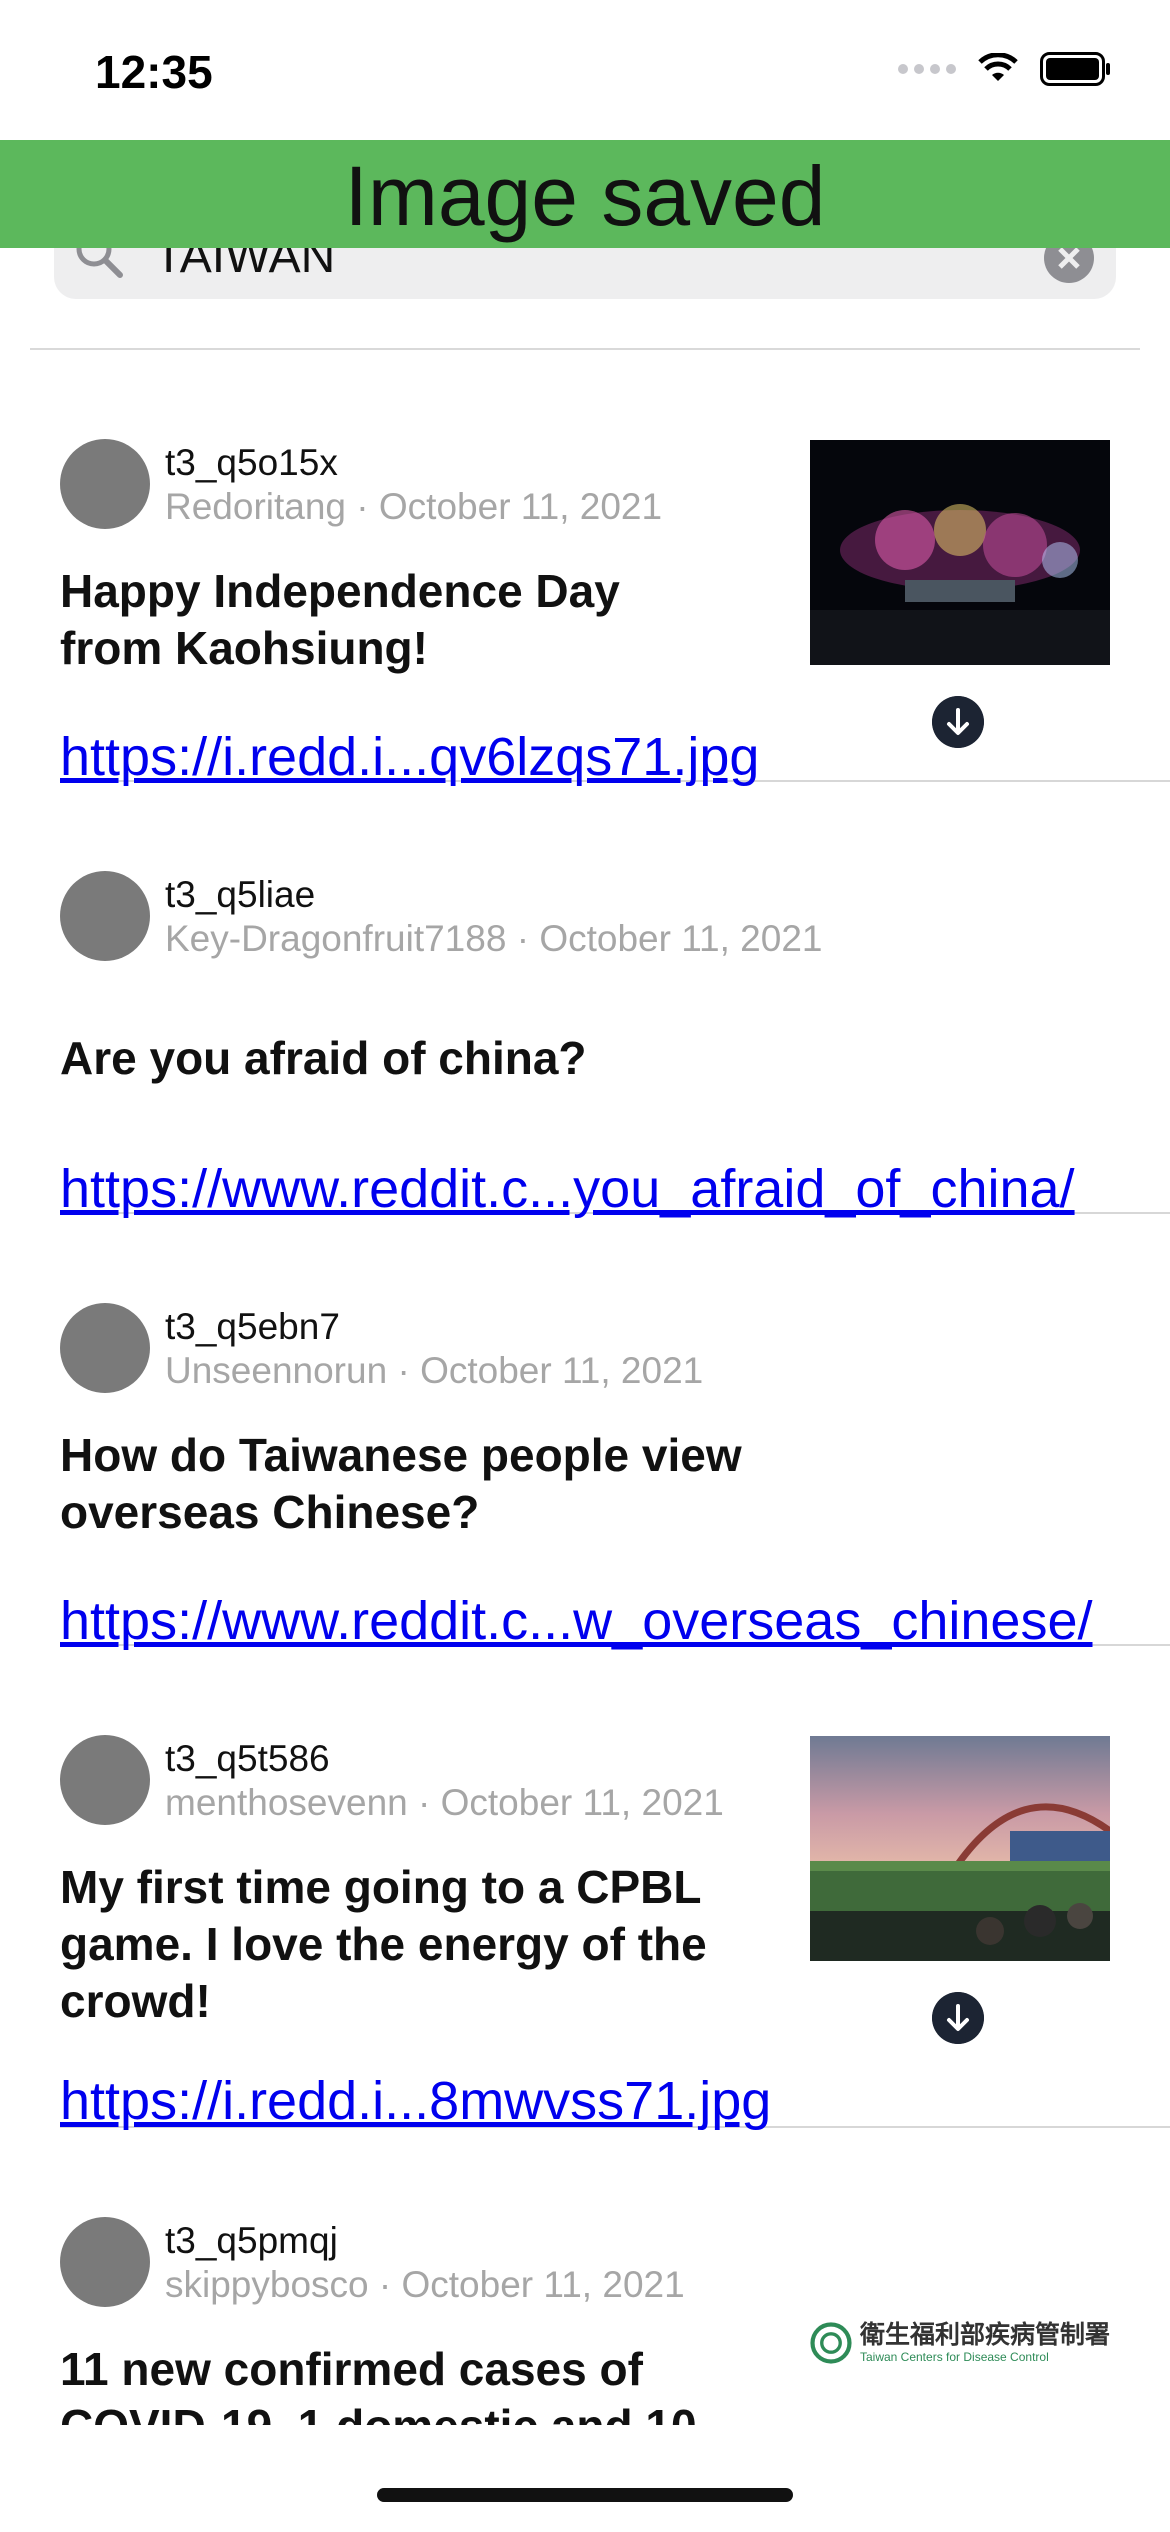 The image size is (1170, 2532). Describe the element at coordinates (247, 1758) in the screenshot. I see `post-id: t3_q5t586` at that location.